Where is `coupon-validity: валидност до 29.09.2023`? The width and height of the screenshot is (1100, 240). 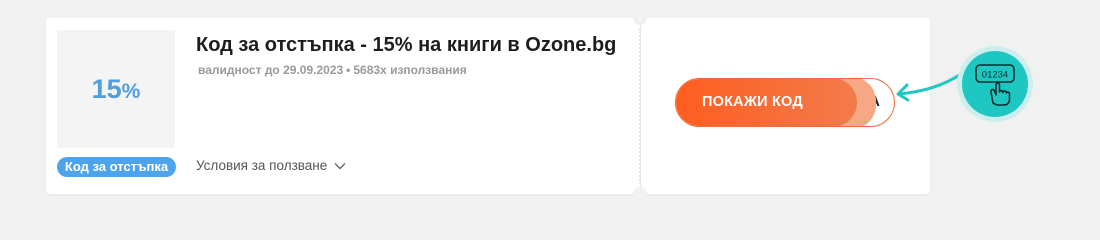 coupon-validity: валидност до 29.09.2023 is located at coordinates (271, 70).